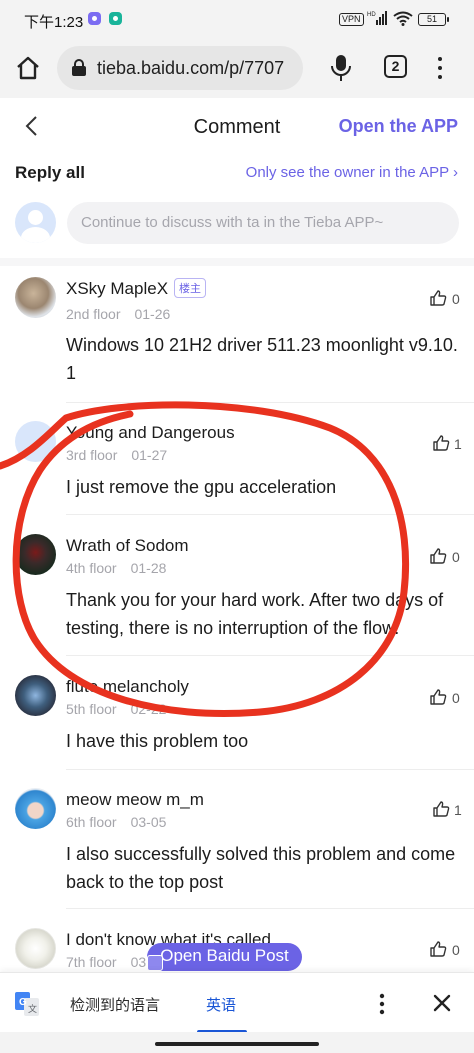 The width and height of the screenshot is (474, 1053). I want to click on author-name: XSky MapleX, so click(117, 288).